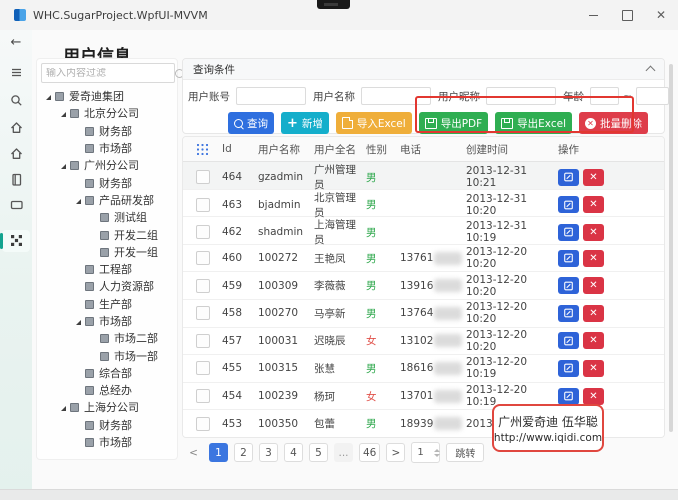 This screenshot has height=500, width=678. Describe the element at coordinates (16, 127) in the screenshot. I see `home-icon` at that location.